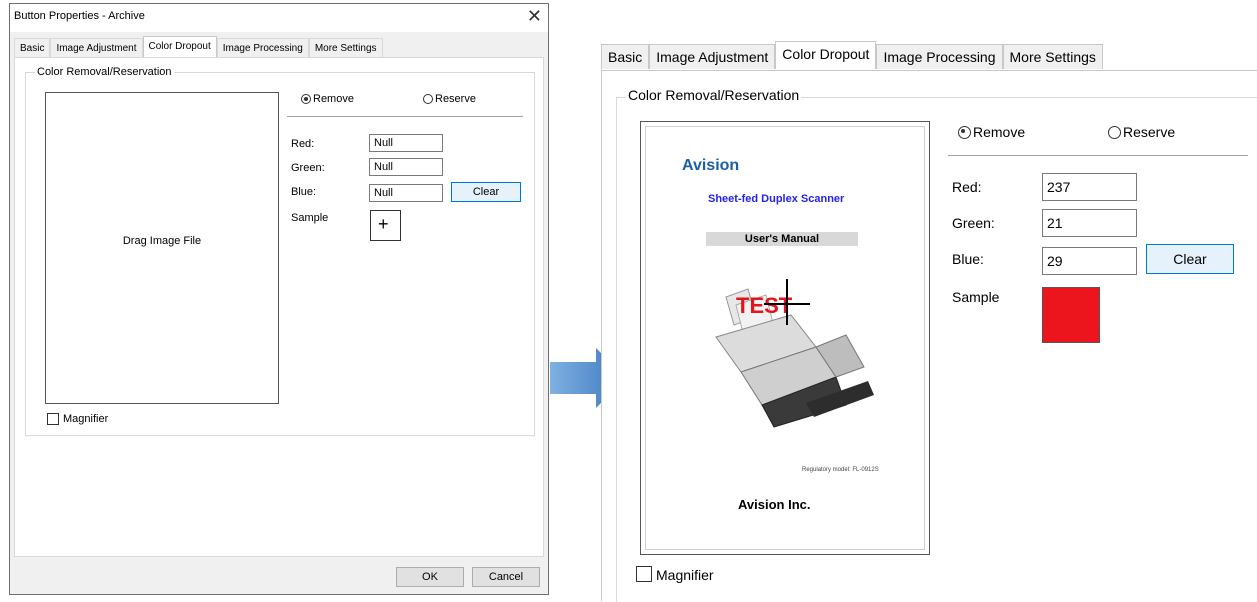 The width and height of the screenshot is (1257, 602). I want to click on crosshair-icon: +, so click(383, 224).